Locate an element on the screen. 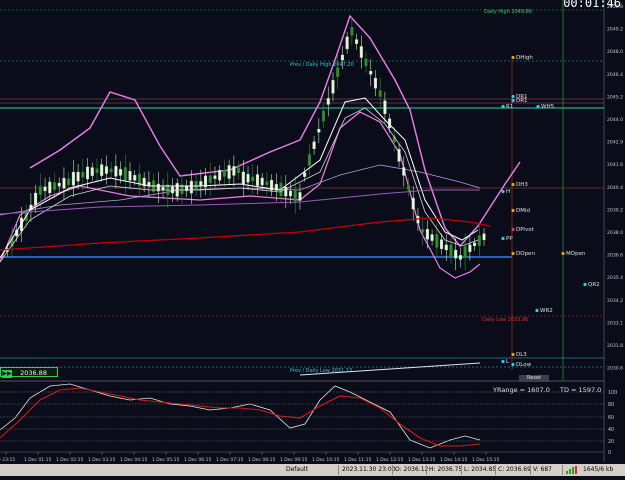  bar-high: H: 2036.75 is located at coordinates (446, 469).